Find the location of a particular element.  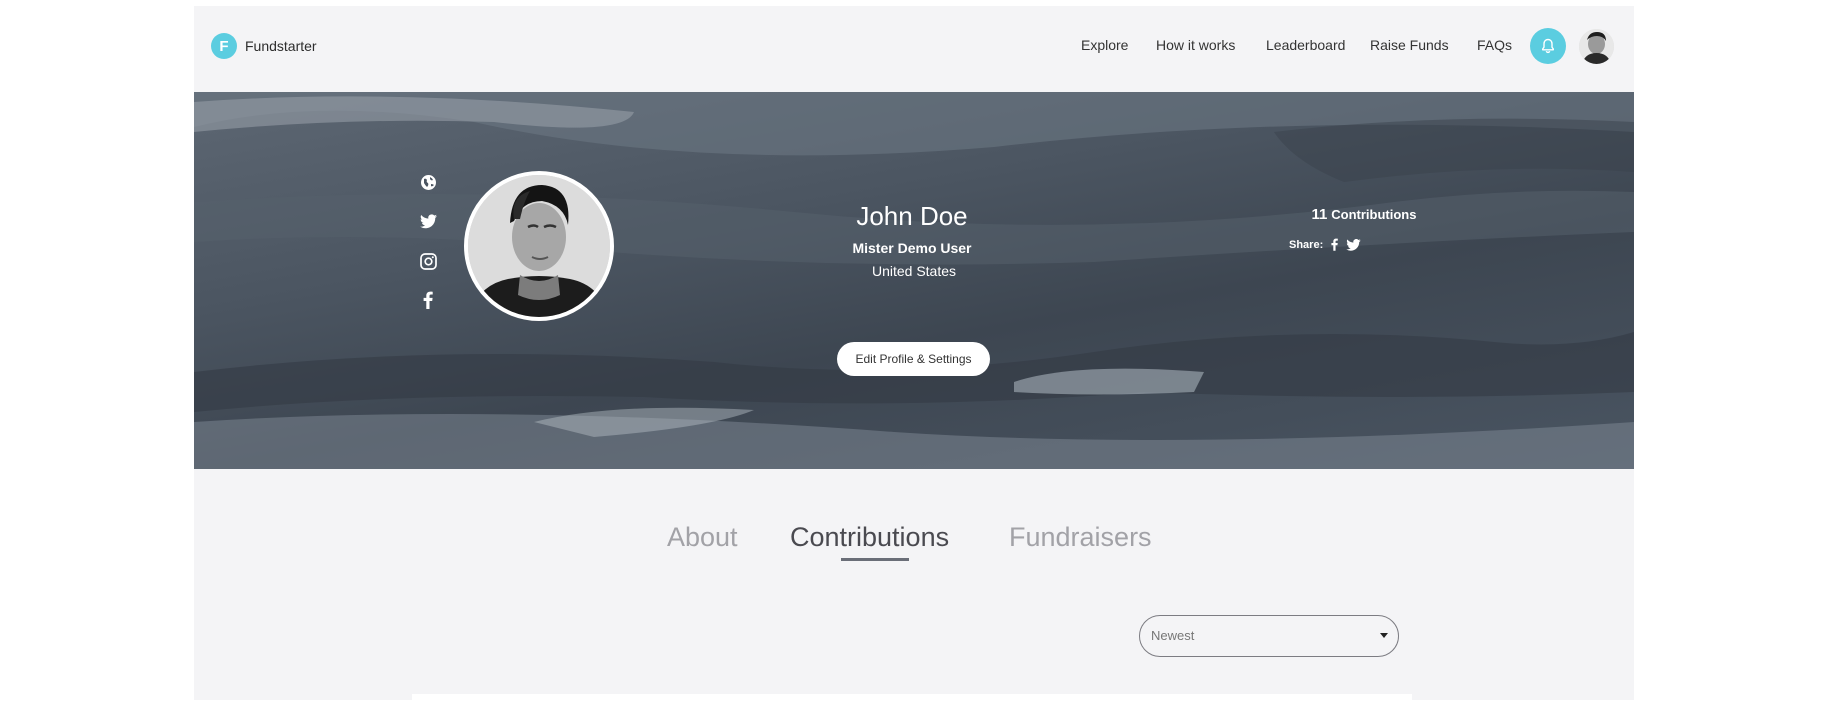

tab-about: About is located at coordinates (702, 537).